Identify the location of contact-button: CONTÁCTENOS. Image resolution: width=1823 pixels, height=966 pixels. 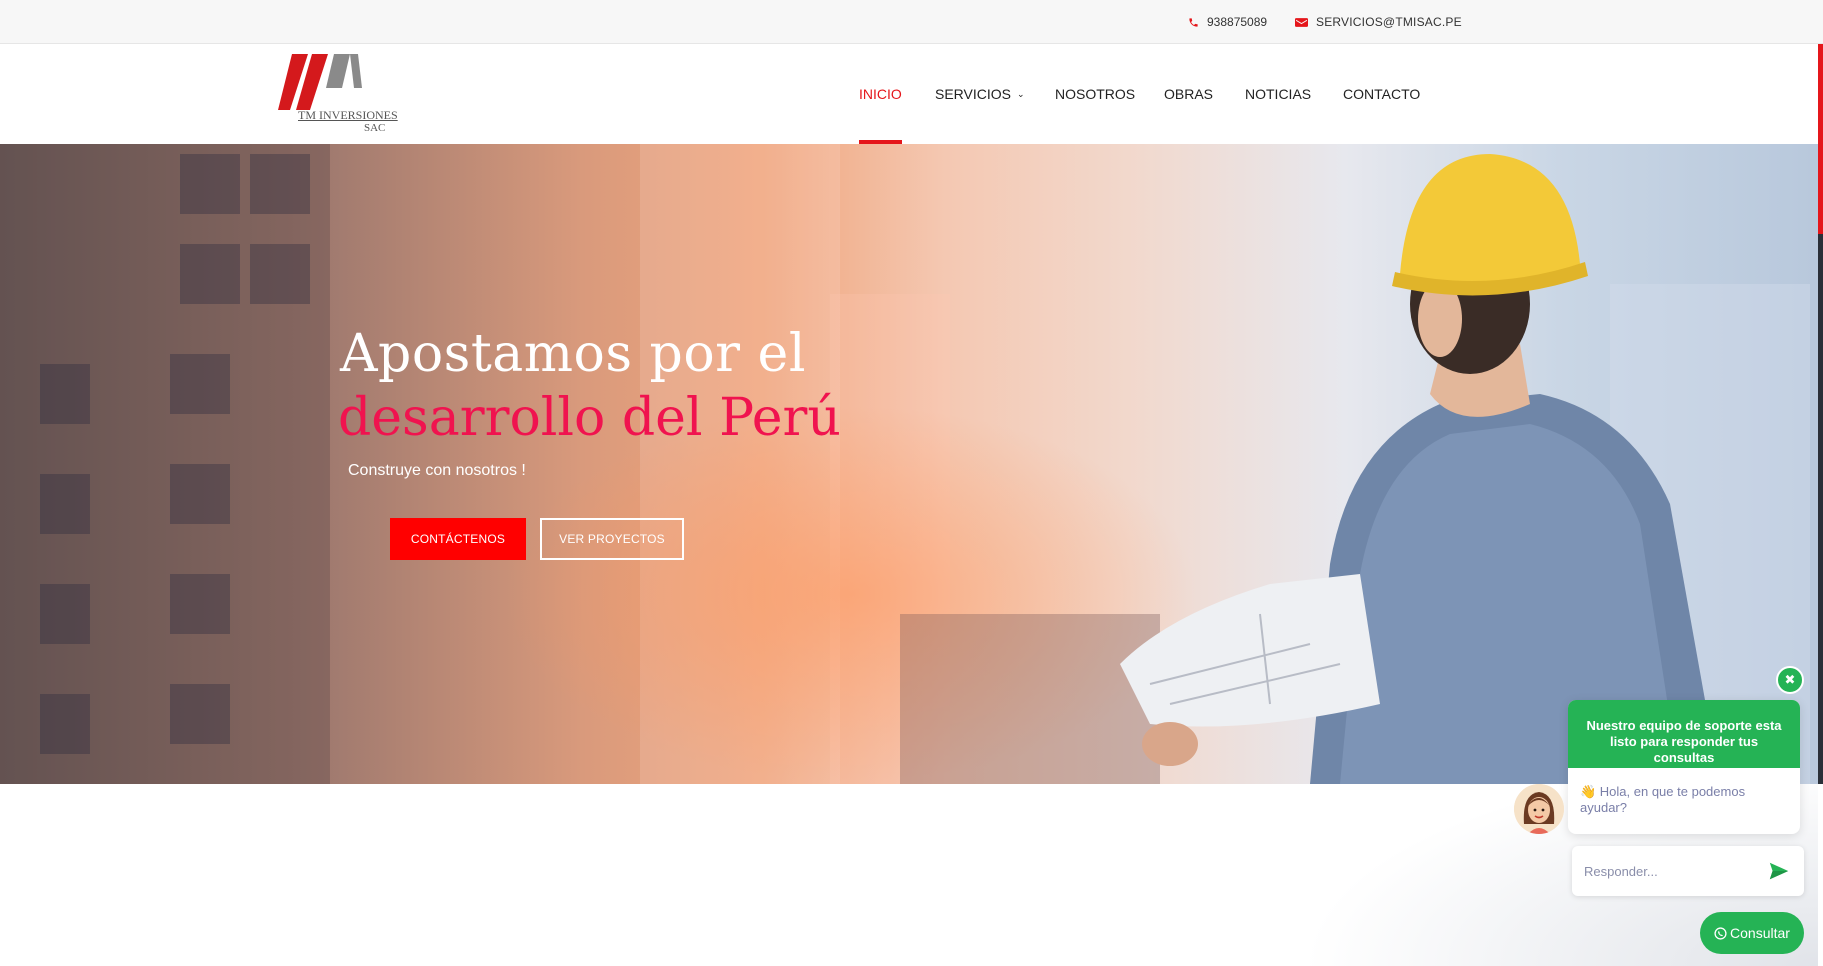
(458, 539).